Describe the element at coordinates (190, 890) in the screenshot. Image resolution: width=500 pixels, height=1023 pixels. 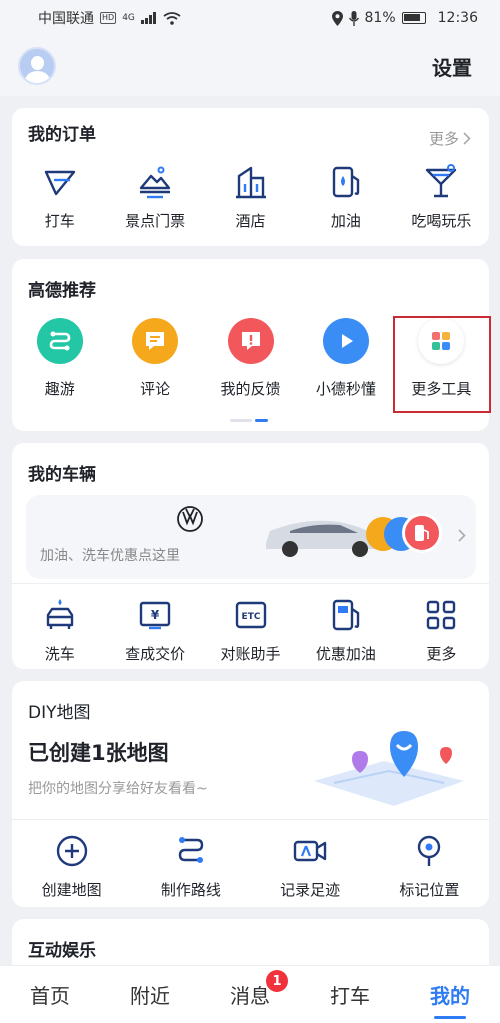
I see `diy-label: 制作路线` at that location.